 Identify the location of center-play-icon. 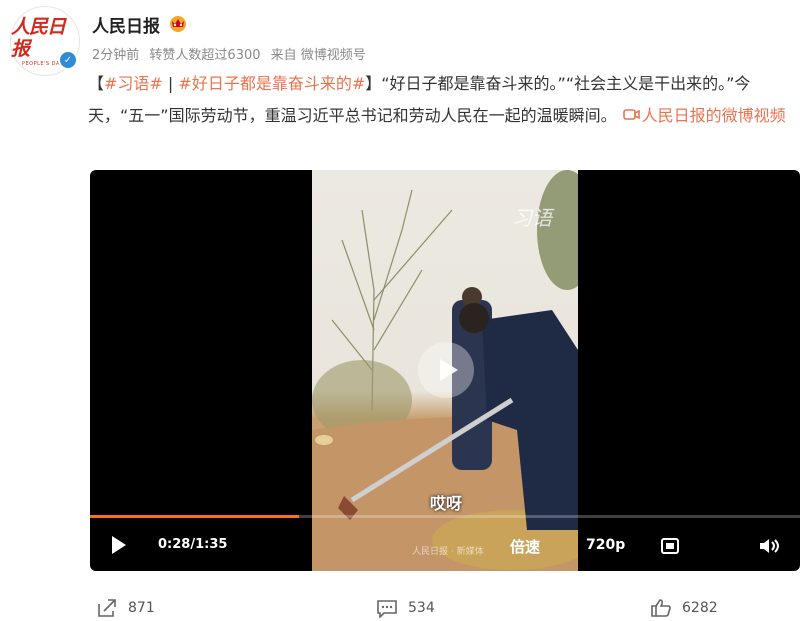
(448, 370).